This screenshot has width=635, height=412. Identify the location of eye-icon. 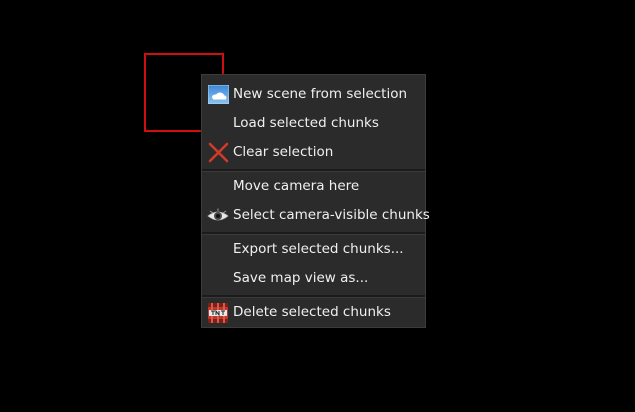
(218, 215).